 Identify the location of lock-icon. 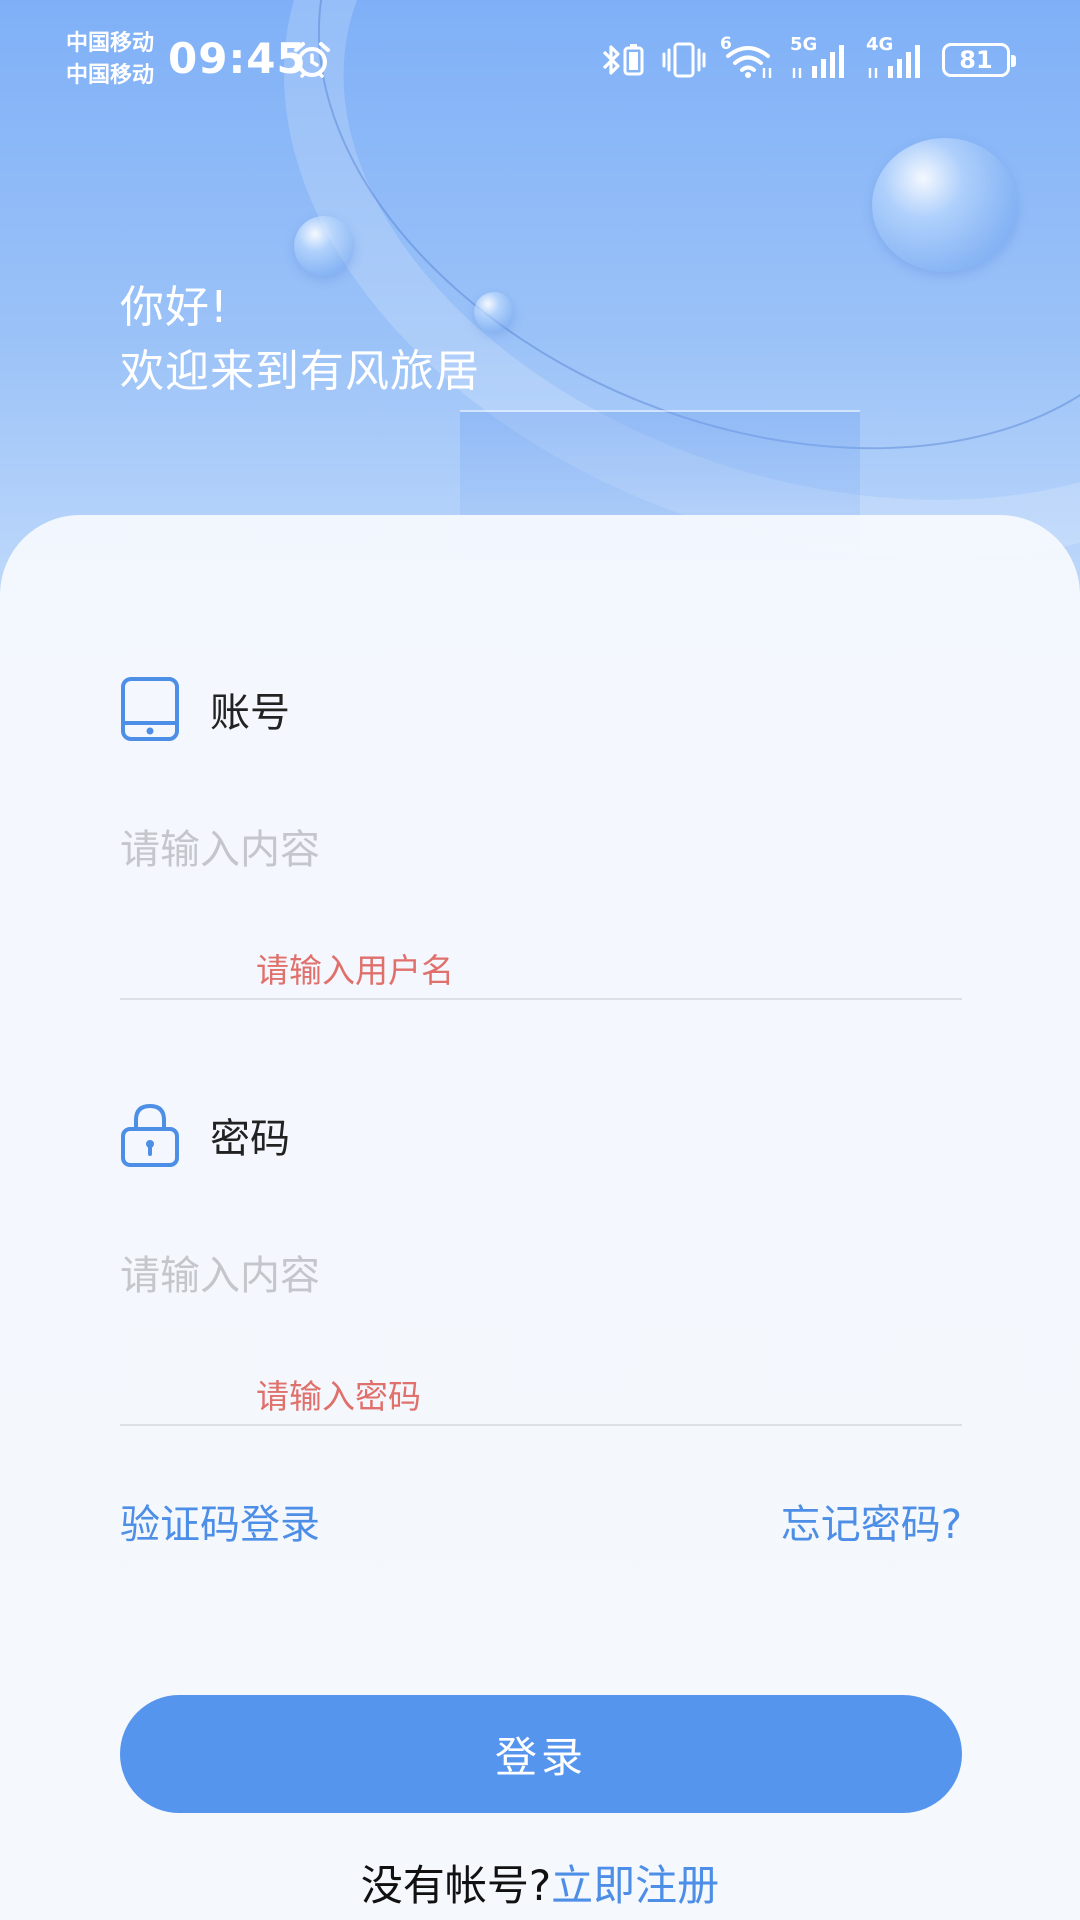
(150, 1135).